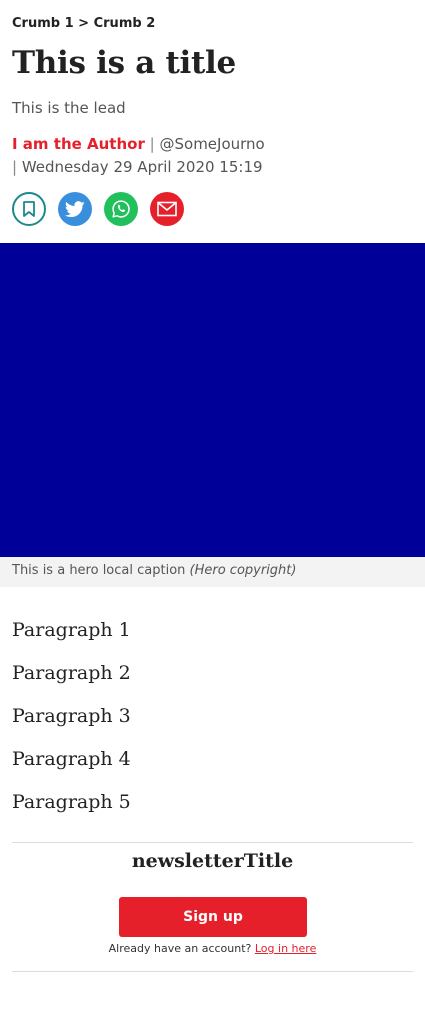  What do you see at coordinates (212, 842) in the screenshot?
I see `newsletter-divider-top` at bounding box center [212, 842].